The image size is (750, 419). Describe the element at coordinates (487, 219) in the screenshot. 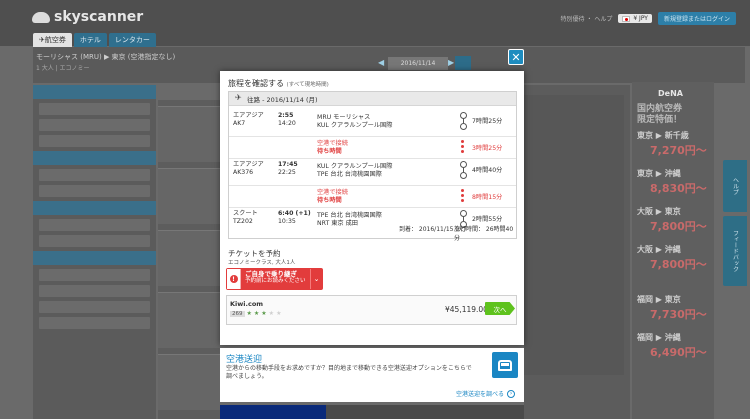

I see `leg-duration: 2時間55分` at that location.